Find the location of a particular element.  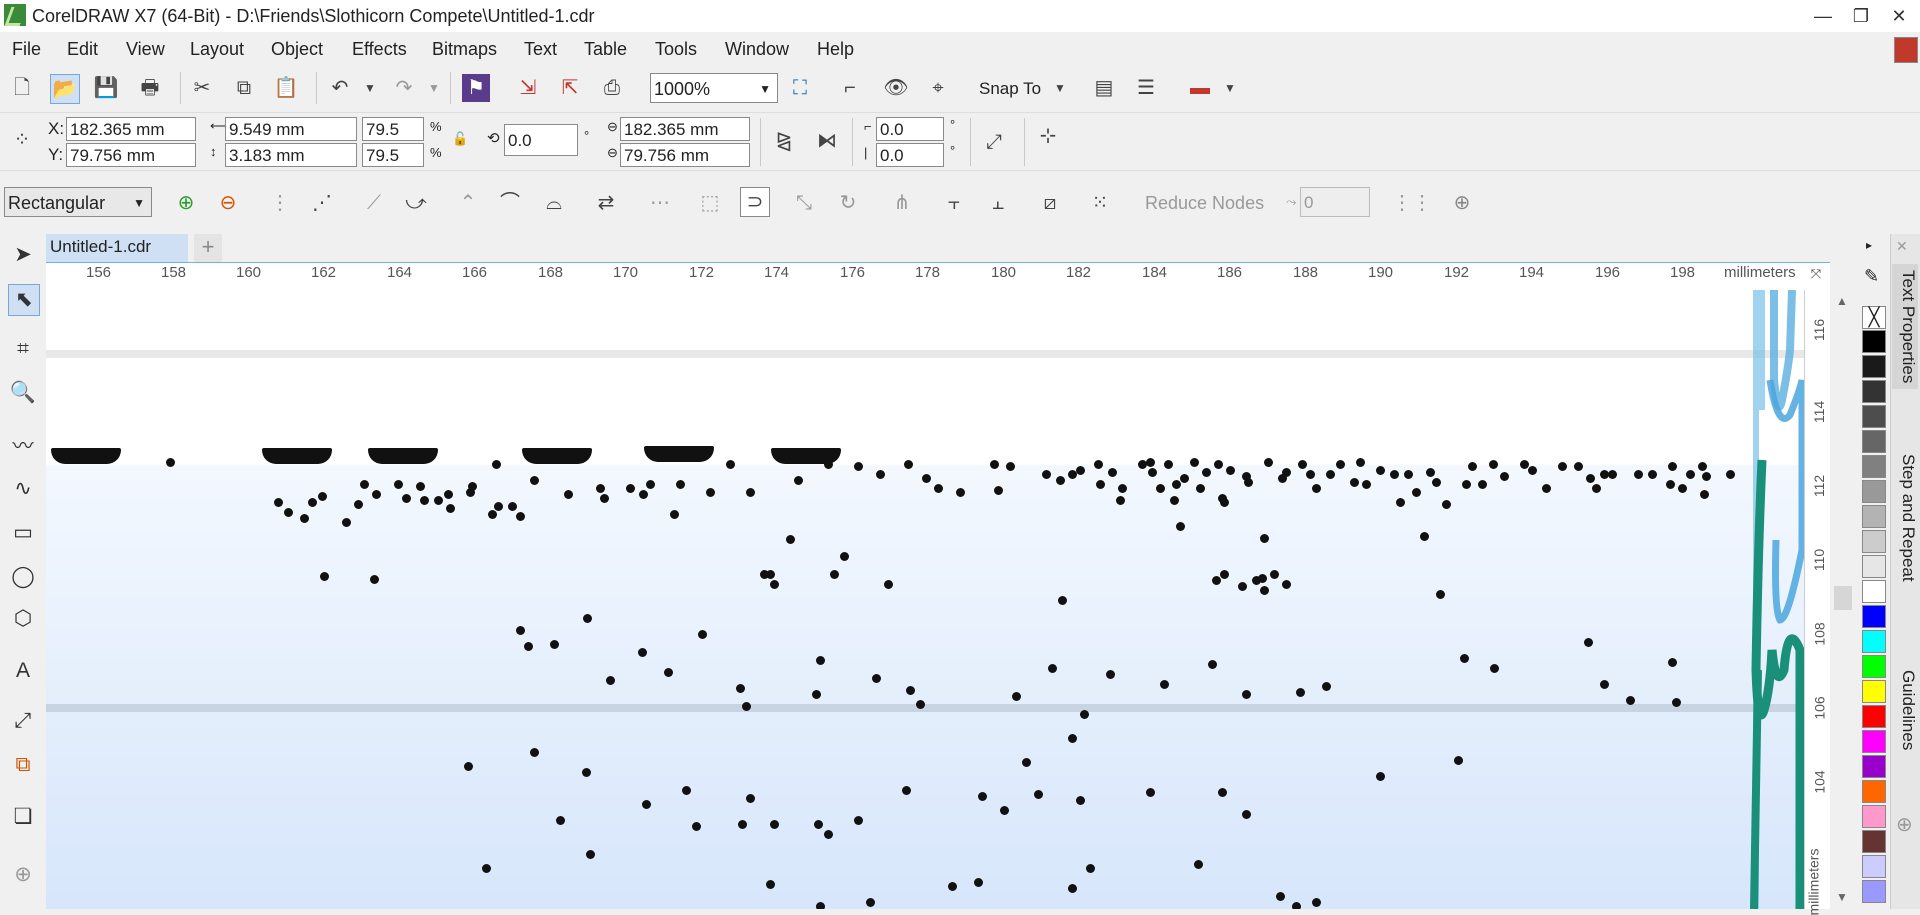

to-curve-icon: ⤻ is located at coordinates (416, 203).